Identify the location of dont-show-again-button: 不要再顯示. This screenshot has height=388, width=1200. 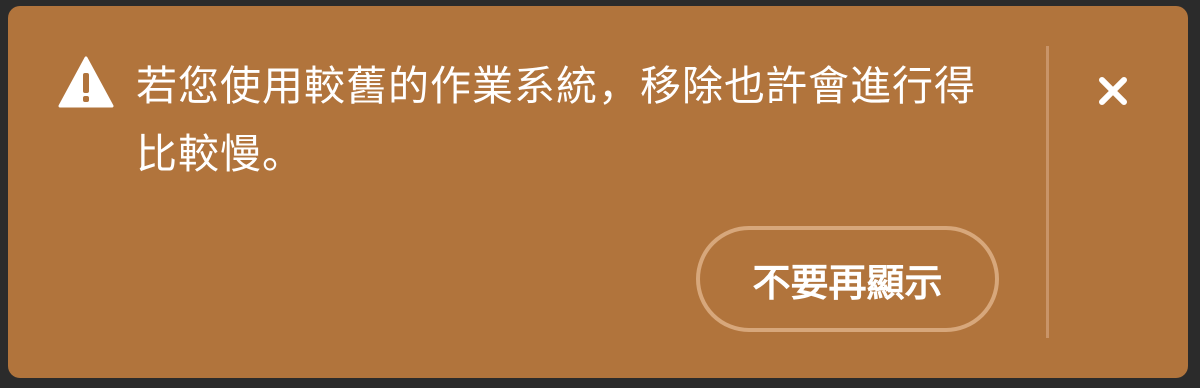
(847, 279).